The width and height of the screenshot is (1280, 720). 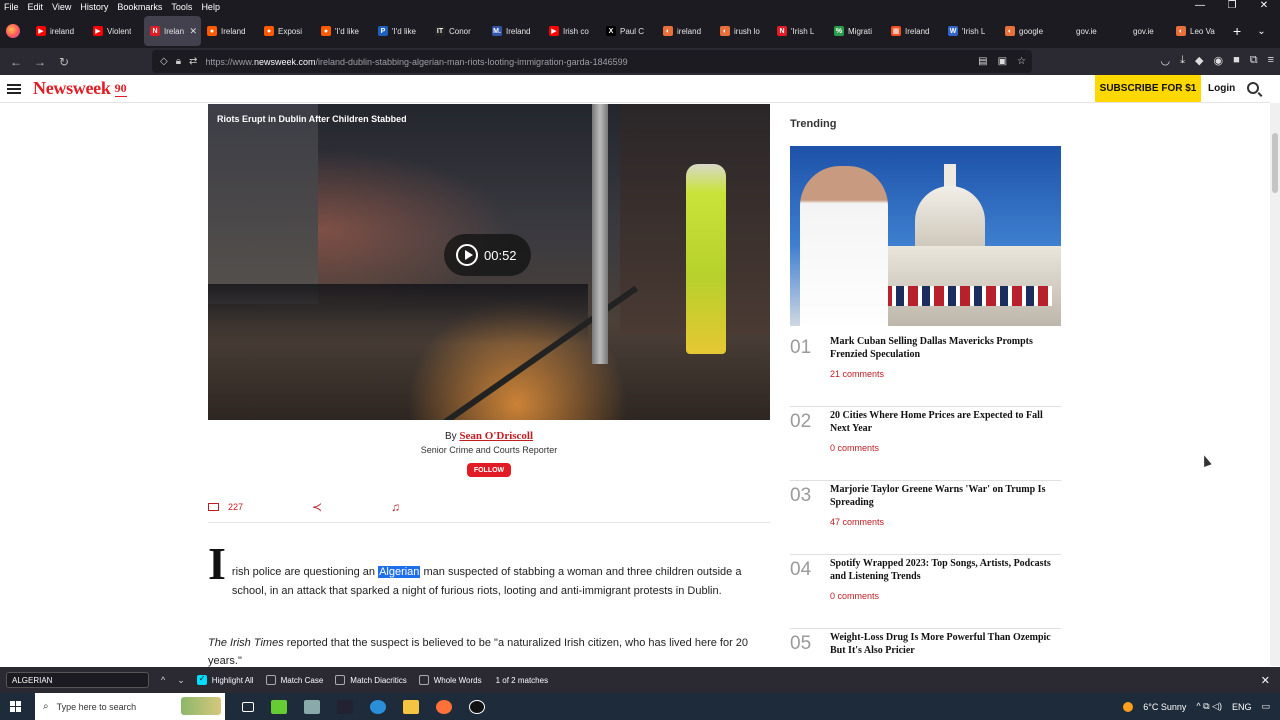 I want to click on close-window-button: ✕, so click(x=1264, y=7).